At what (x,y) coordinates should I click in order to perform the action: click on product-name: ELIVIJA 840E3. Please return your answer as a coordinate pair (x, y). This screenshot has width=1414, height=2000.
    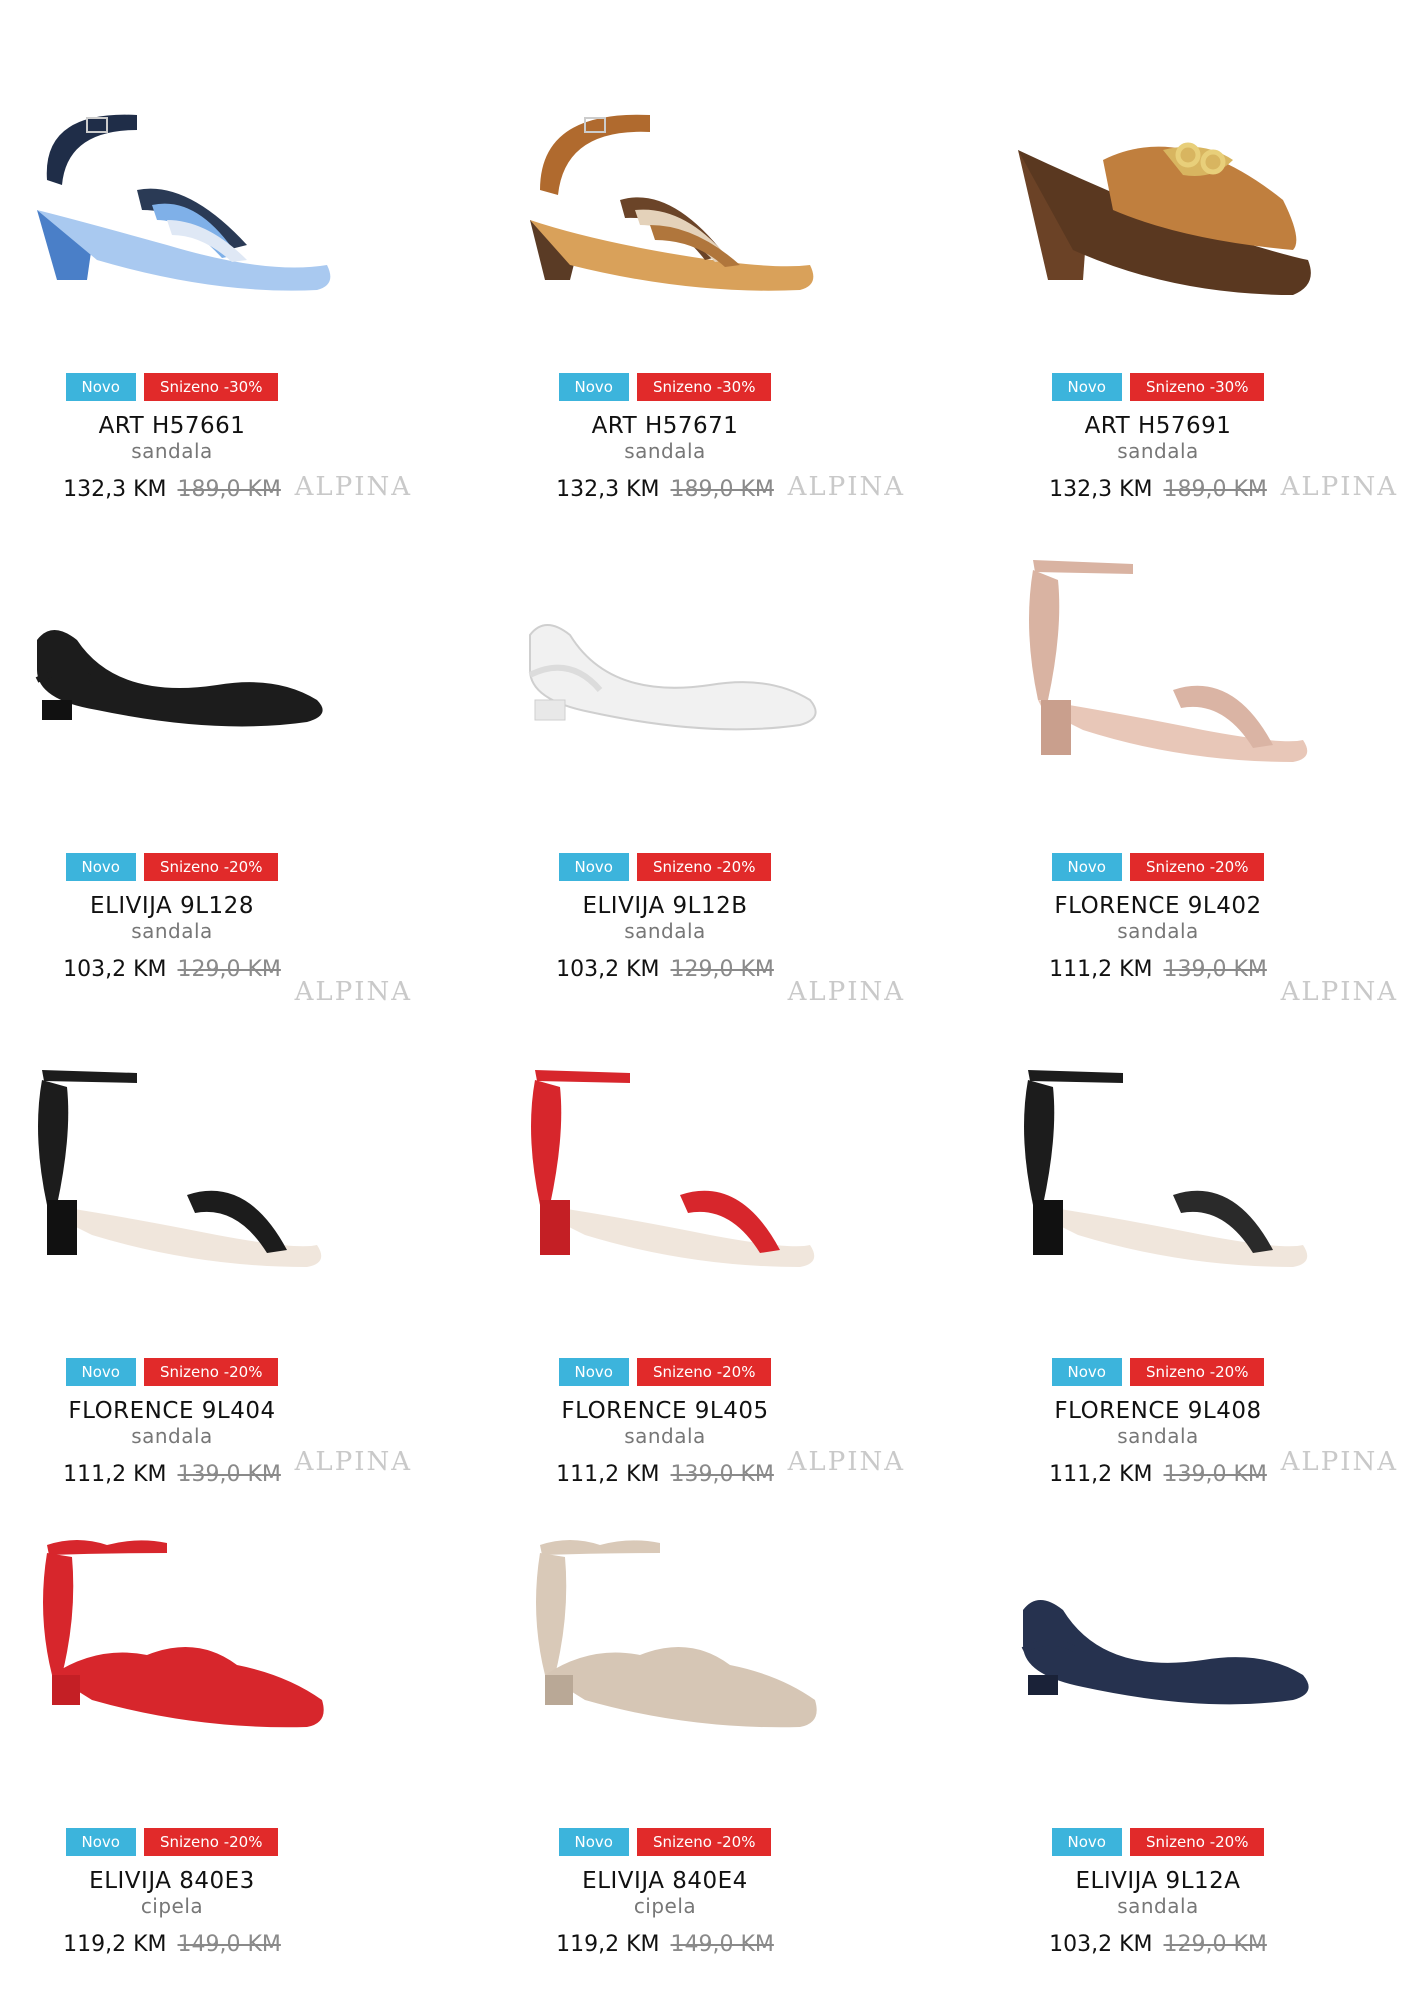
    Looking at the image, I should click on (172, 1881).